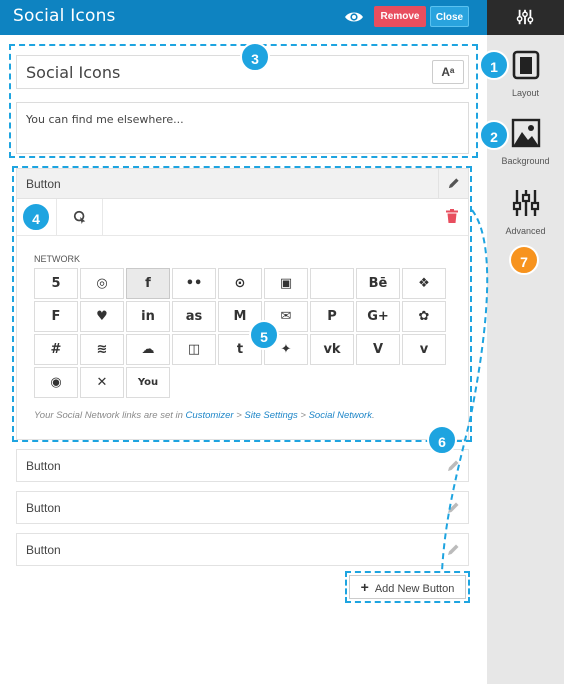  I want to click on cursor-icon, so click(79, 217).